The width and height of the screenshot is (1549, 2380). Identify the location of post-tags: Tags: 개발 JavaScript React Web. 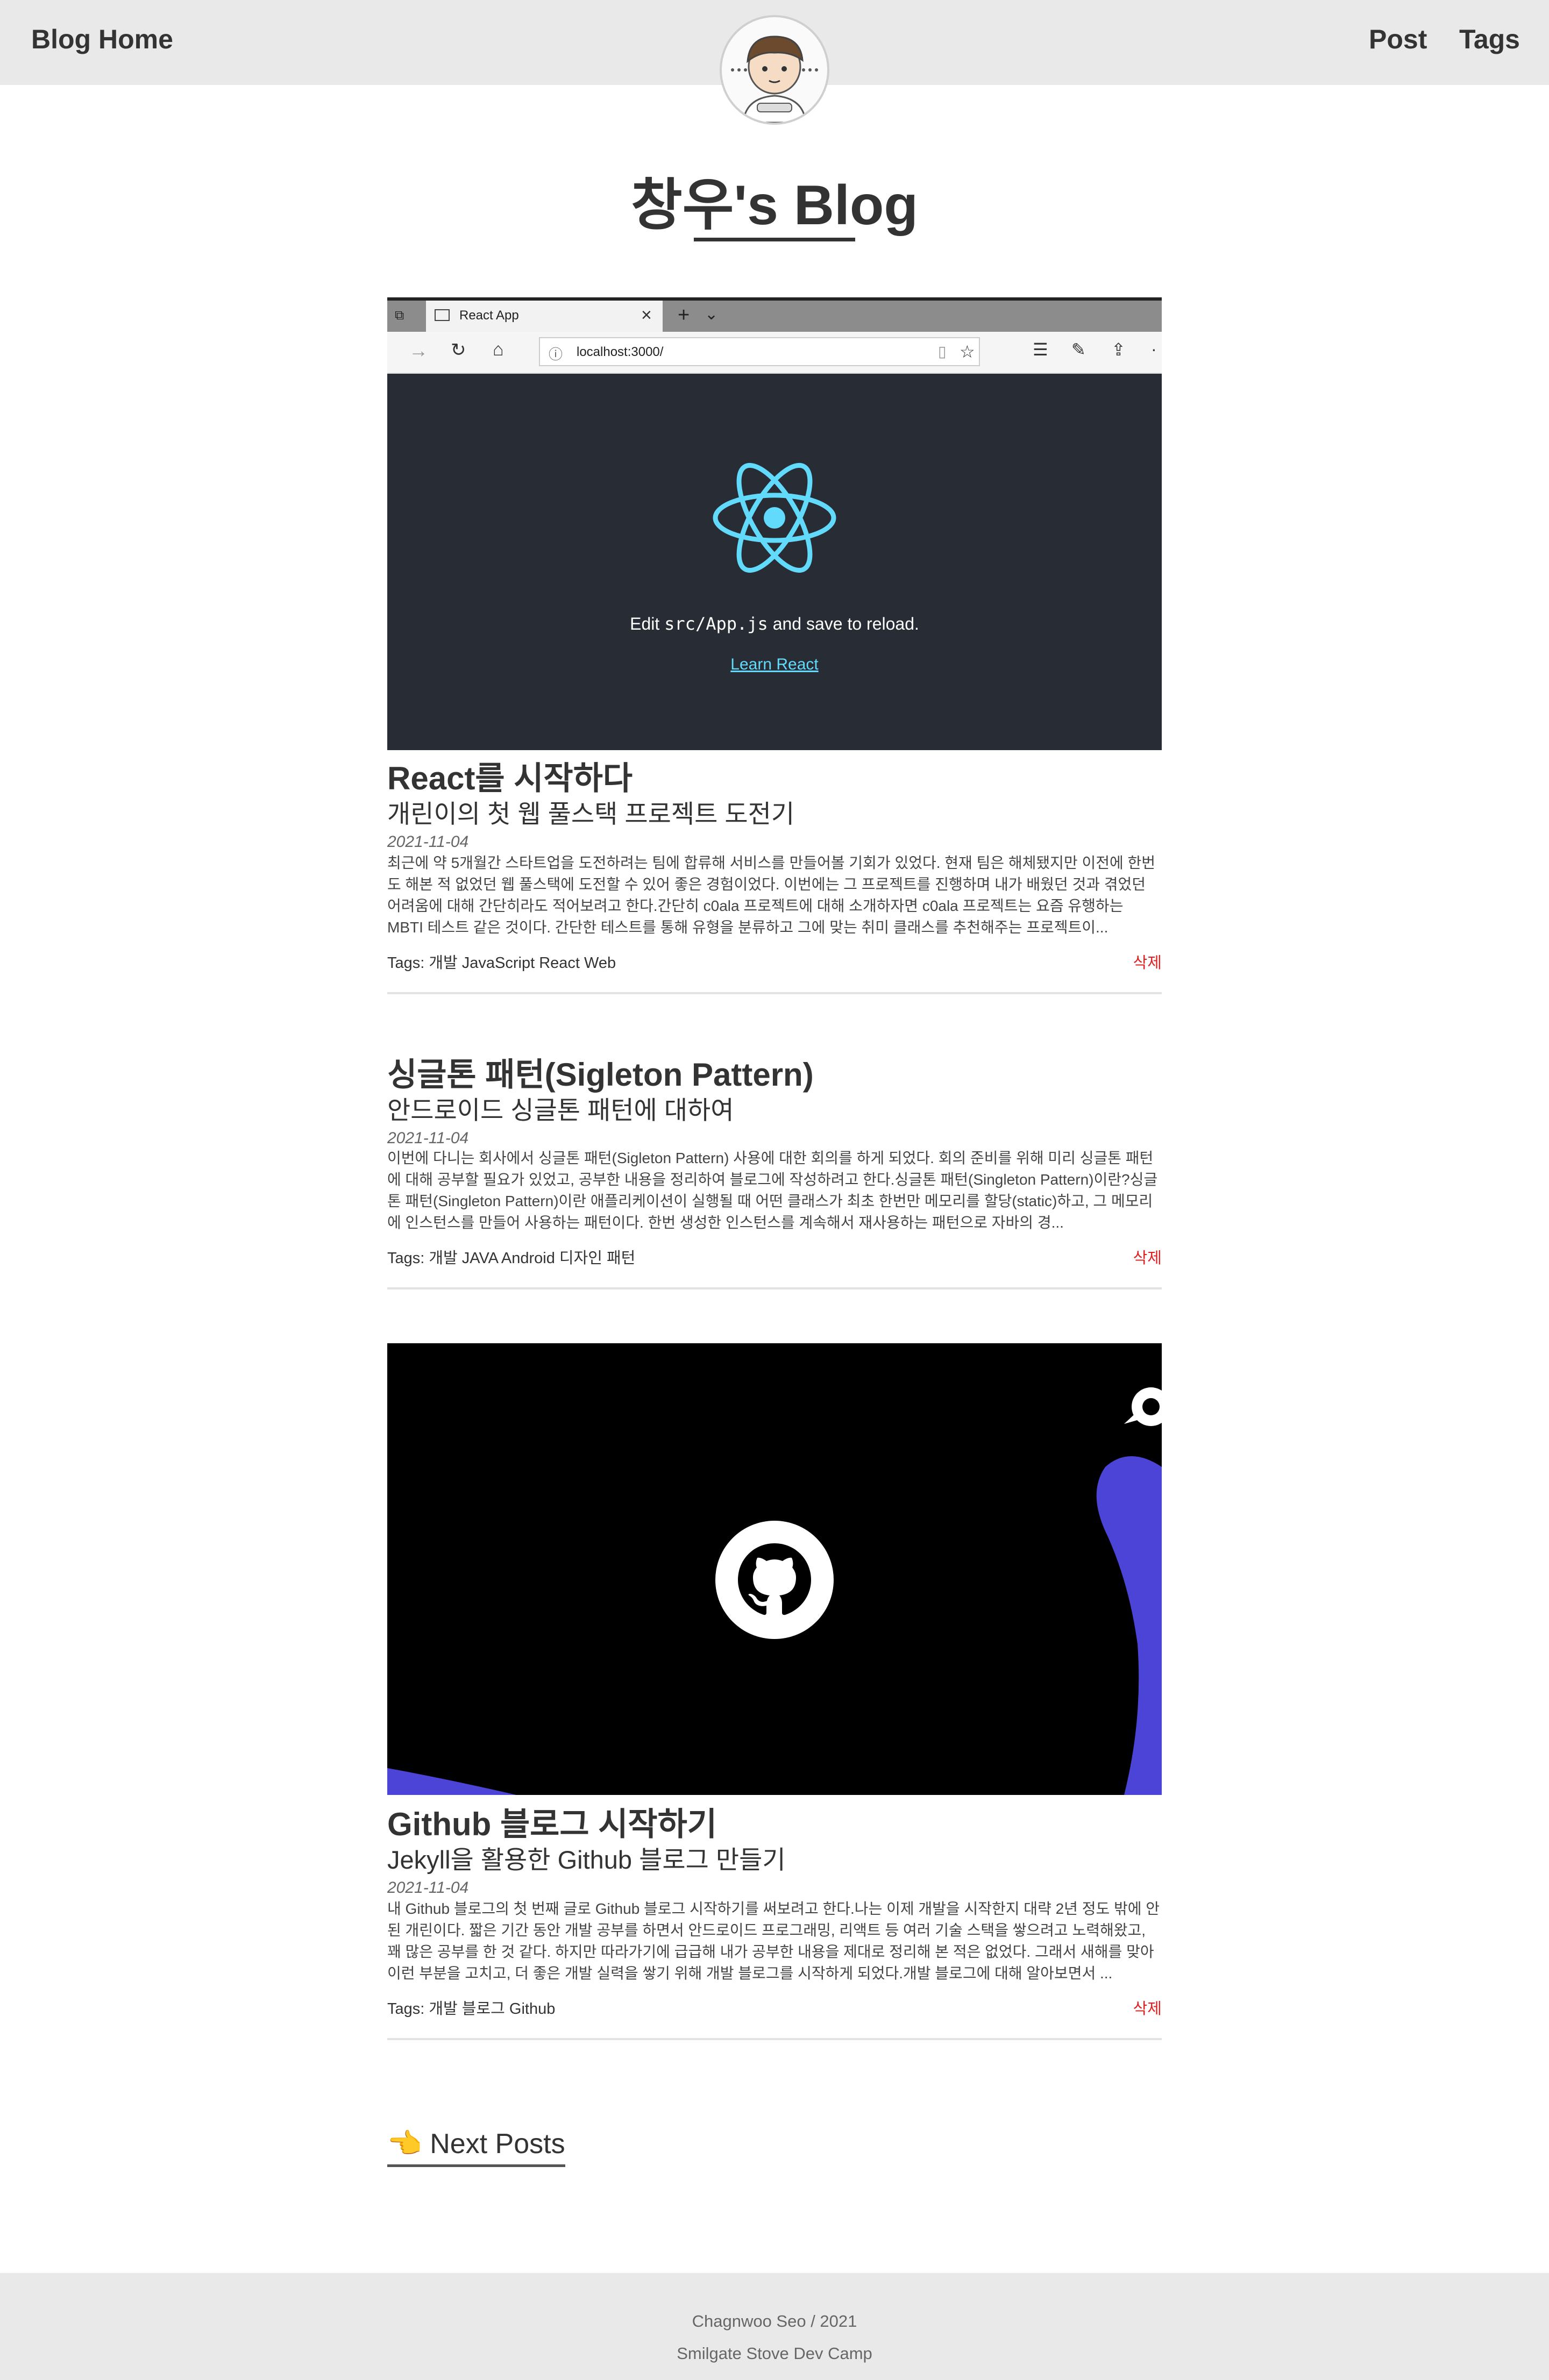
(502, 963).